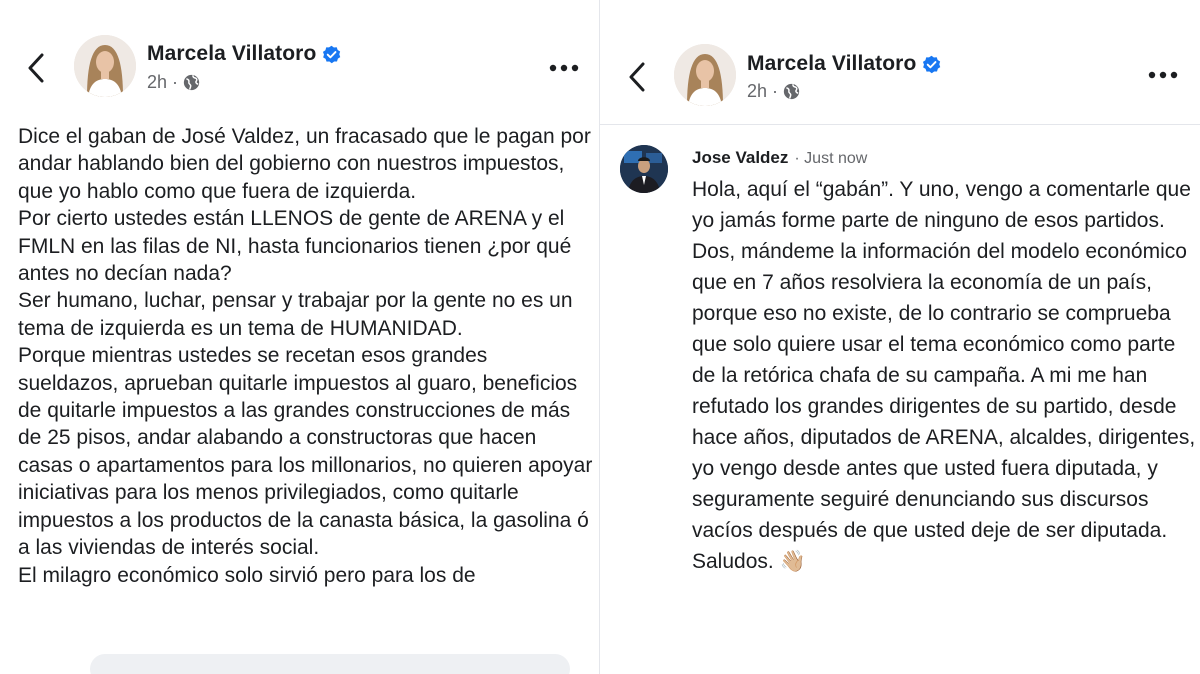 The image size is (1200, 674). Describe the element at coordinates (740, 158) in the screenshot. I see `commenter-name: Jose Valdez` at that location.